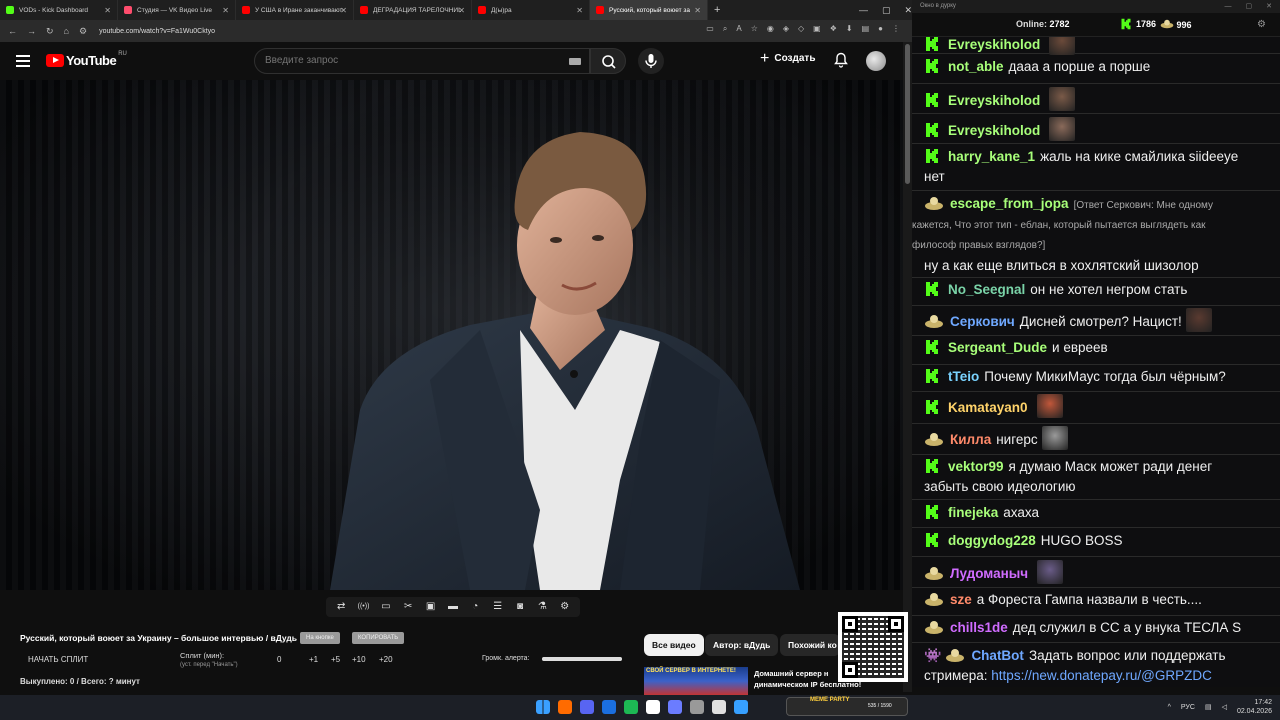  What do you see at coordinates (1094, 348) in the screenshot?
I see `chat-message: Sergeant_Dude и евреев` at bounding box center [1094, 348].